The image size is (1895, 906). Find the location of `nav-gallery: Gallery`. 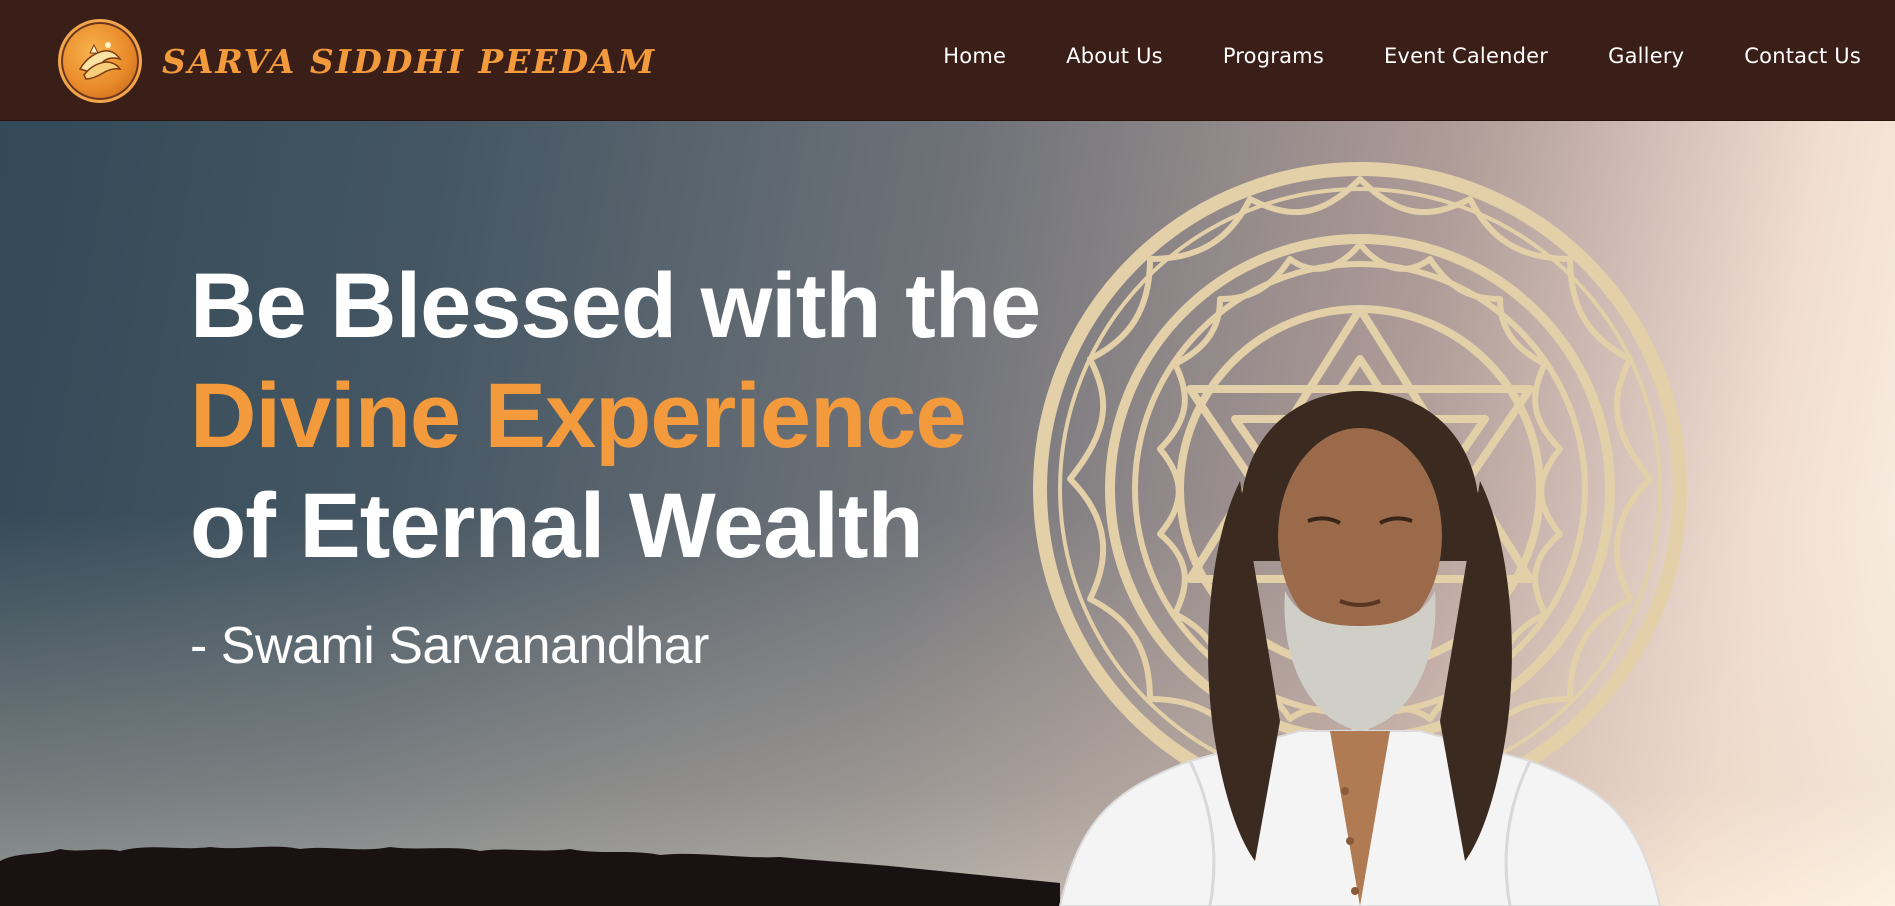

nav-gallery: Gallery is located at coordinates (1646, 56).